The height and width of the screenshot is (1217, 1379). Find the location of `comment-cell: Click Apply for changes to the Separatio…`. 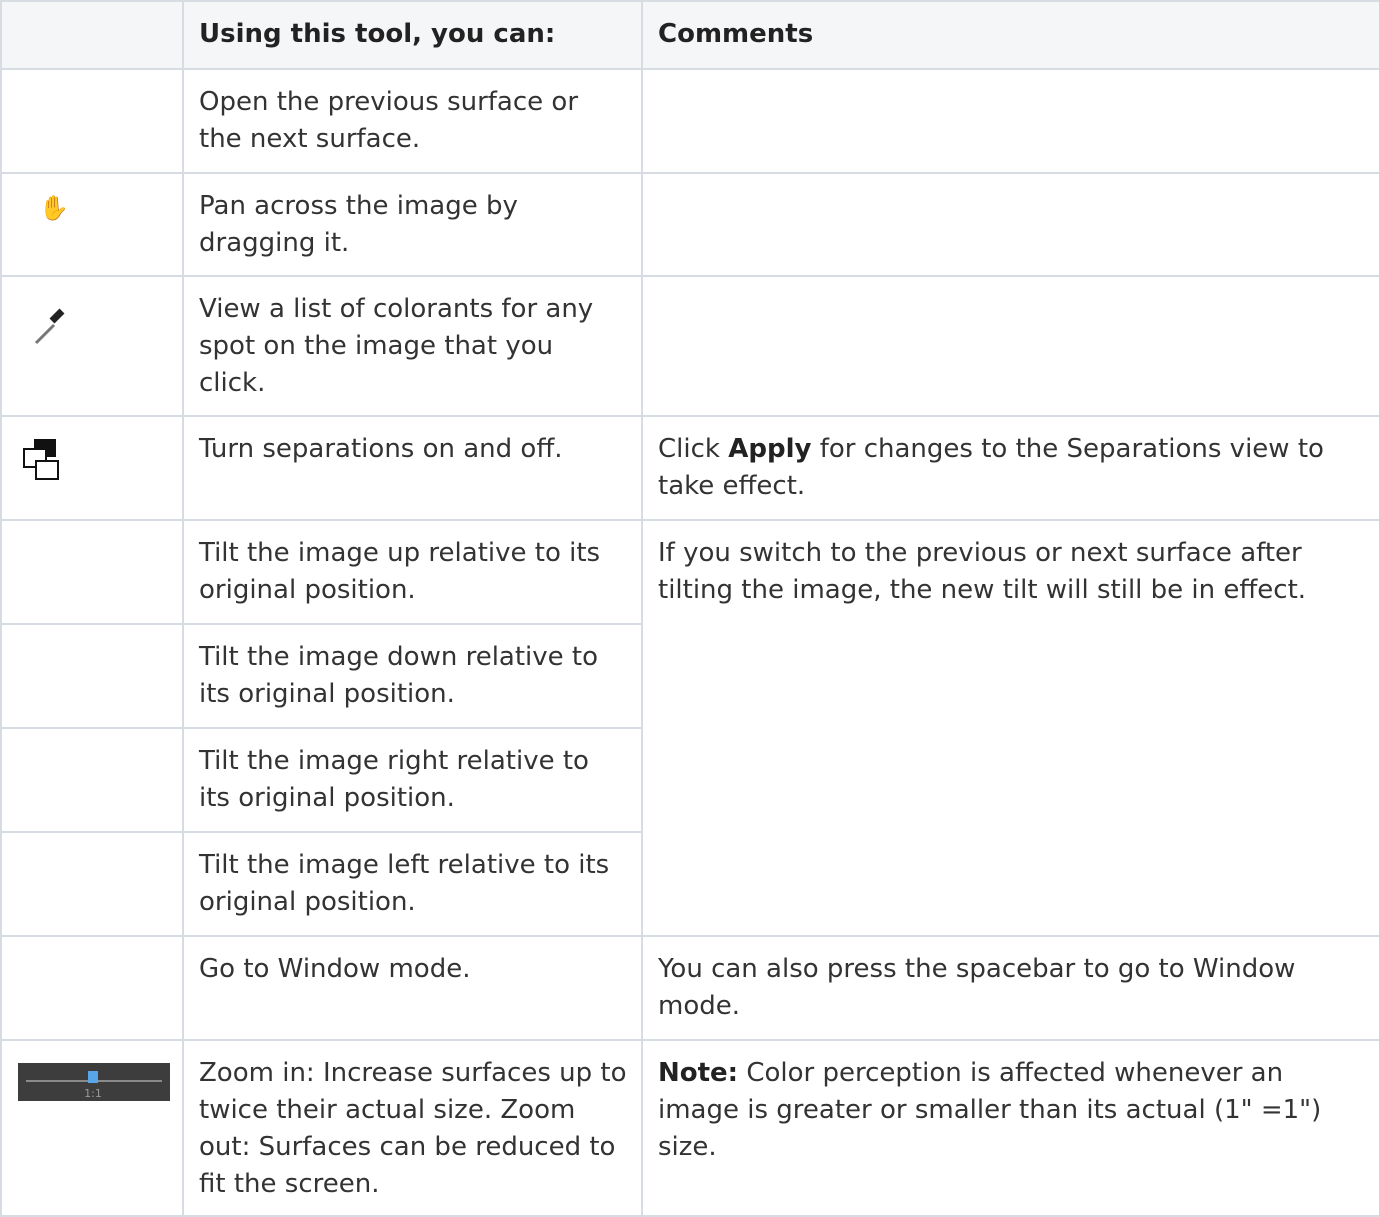

comment-cell: Click Apply for changes to the Separatio… is located at coordinates (1010, 468).